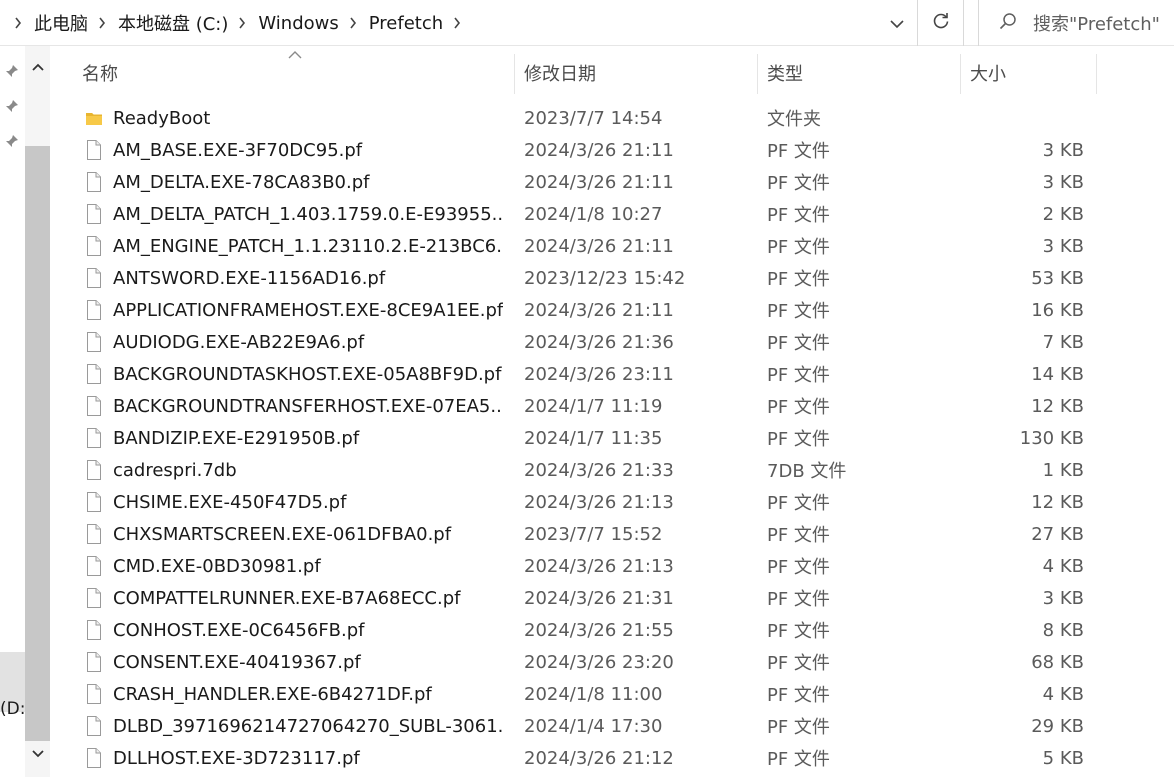 The height and width of the screenshot is (777, 1174). I want to click on navigation-pane: (D:), so click(16, 411).